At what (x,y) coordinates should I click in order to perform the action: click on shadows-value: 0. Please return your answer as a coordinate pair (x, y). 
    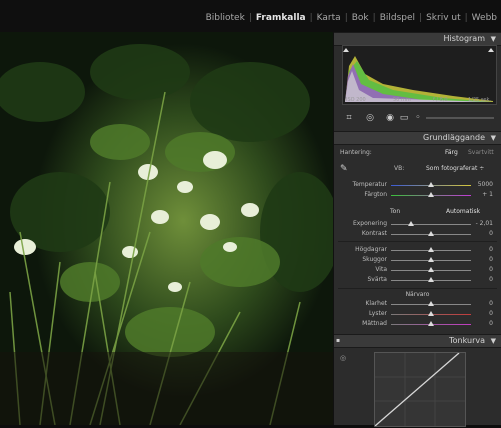
    Looking at the image, I should click on (491, 259).